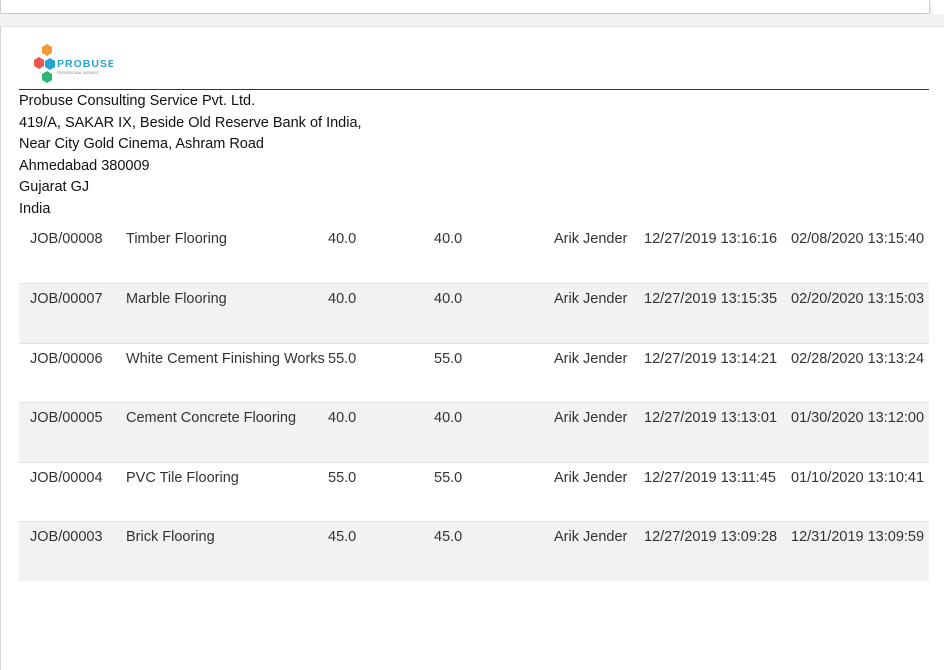 This screenshot has height=670, width=944. Describe the element at coordinates (381, 551) in the screenshot. I see `planned-hours: 45.0` at that location.